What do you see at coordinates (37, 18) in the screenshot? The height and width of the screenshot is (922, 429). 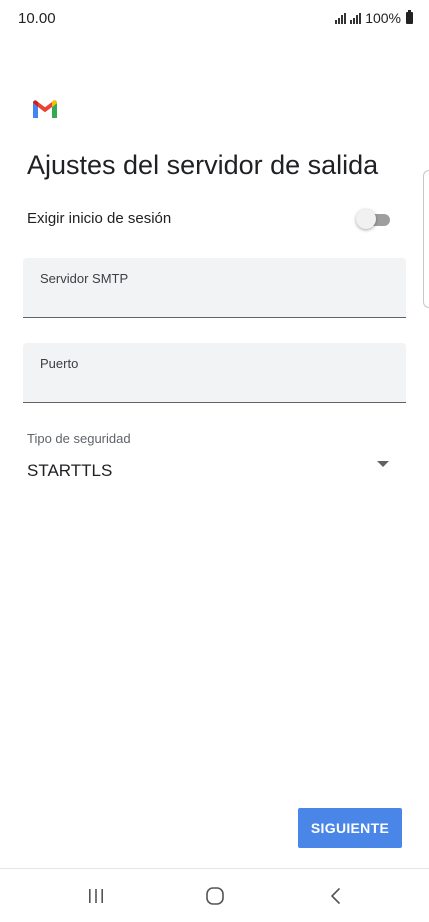 I see `status-time: 10.00` at bounding box center [37, 18].